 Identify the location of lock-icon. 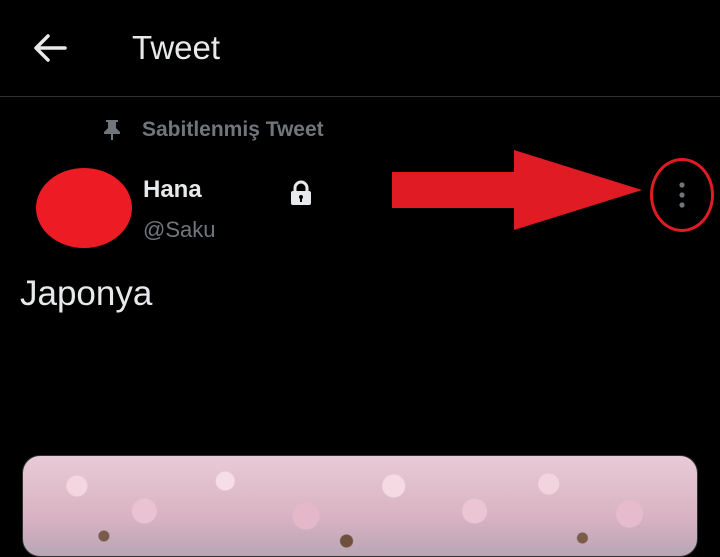
(301, 192).